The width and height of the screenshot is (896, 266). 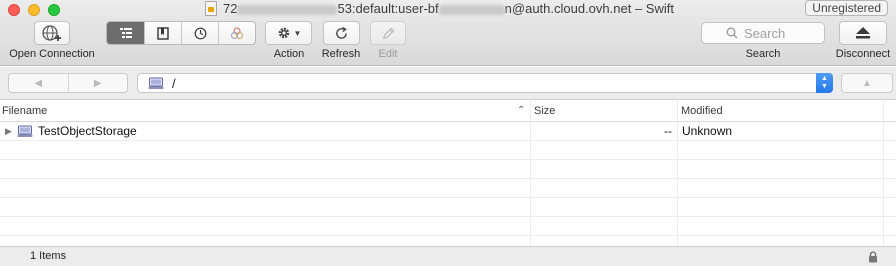 I want to click on search-icon, so click(x=732, y=33).